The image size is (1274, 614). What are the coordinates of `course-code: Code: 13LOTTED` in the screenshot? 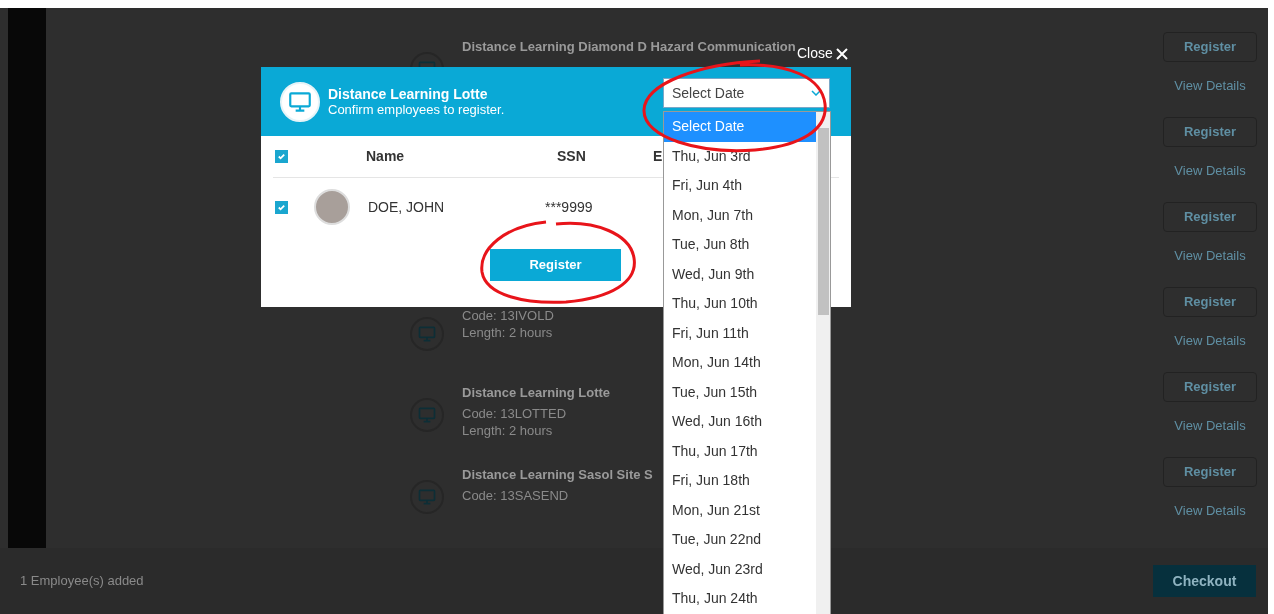 It's located at (515, 414).